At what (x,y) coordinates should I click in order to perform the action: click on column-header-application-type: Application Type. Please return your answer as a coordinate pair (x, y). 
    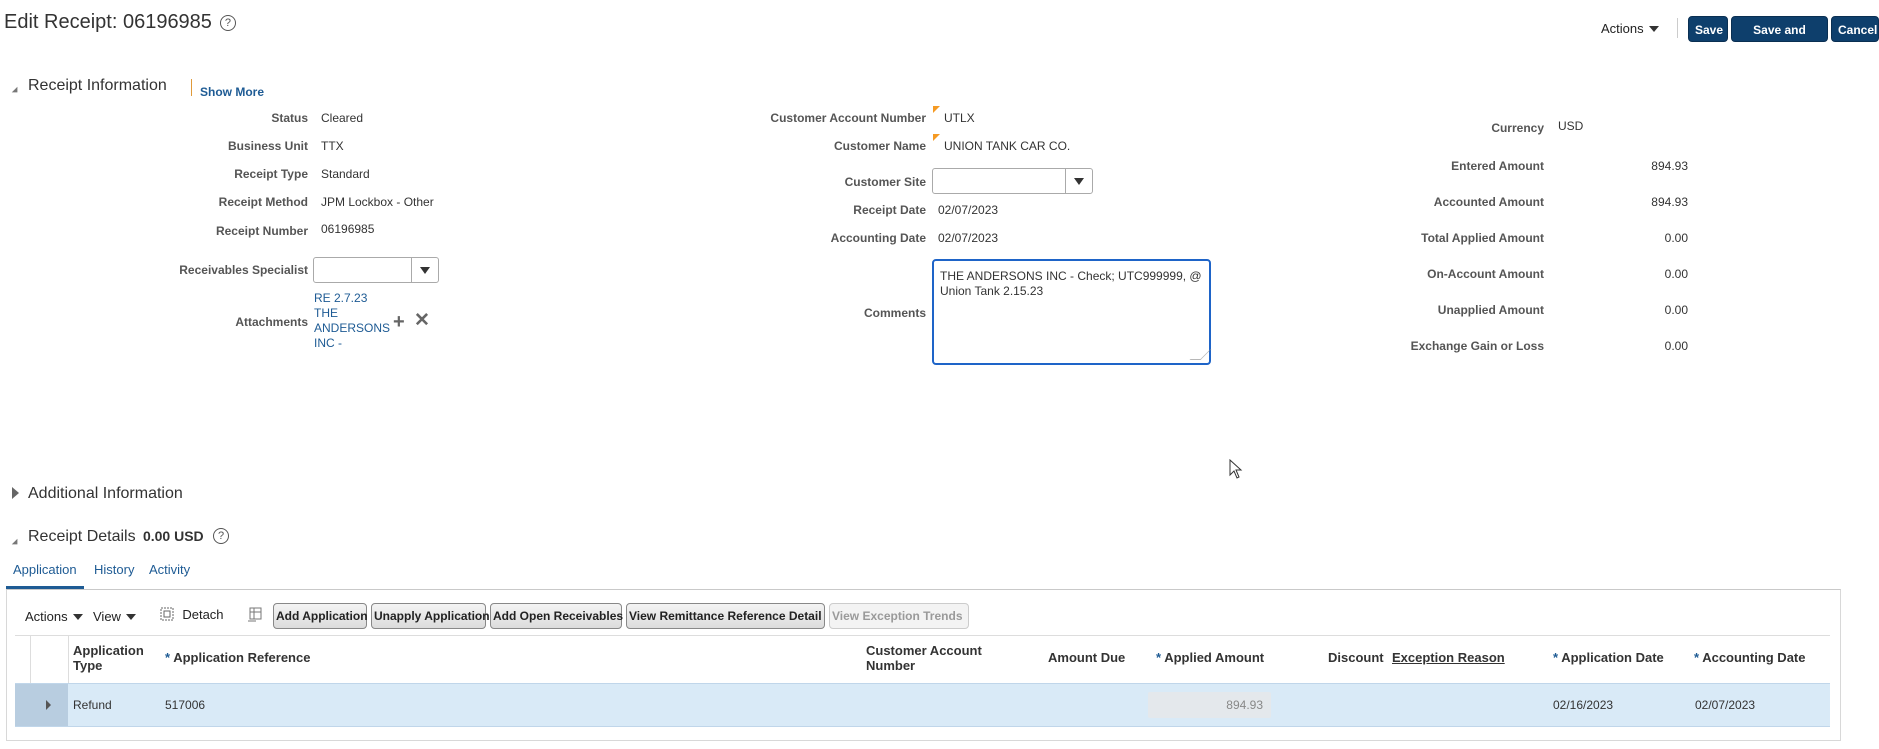
    Looking at the image, I should click on (113, 658).